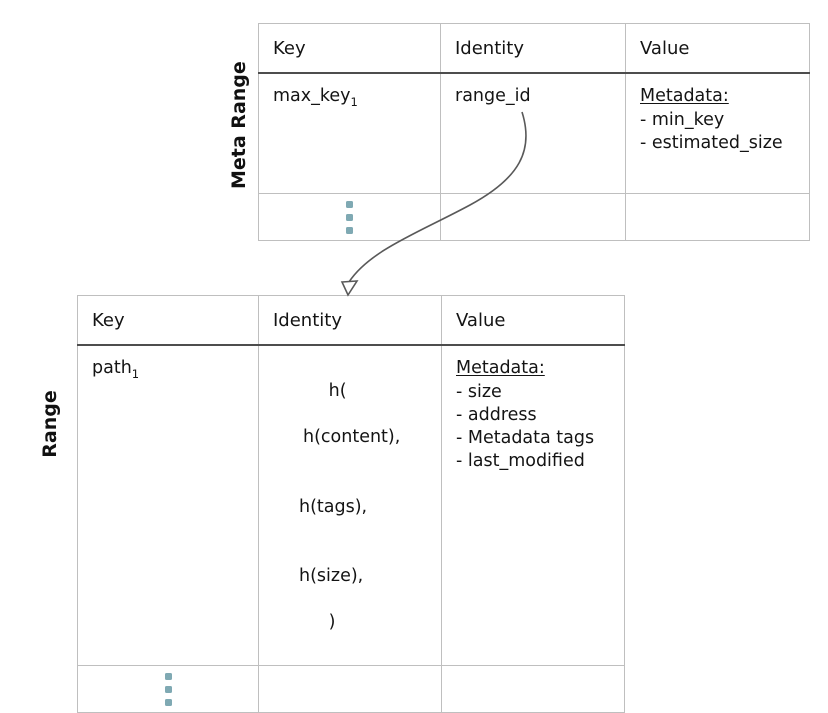 The image size is (828, 713). Describe the element at coordinates (168, 505) in the screenshot. I see `range-cell-key: path1` at that location.